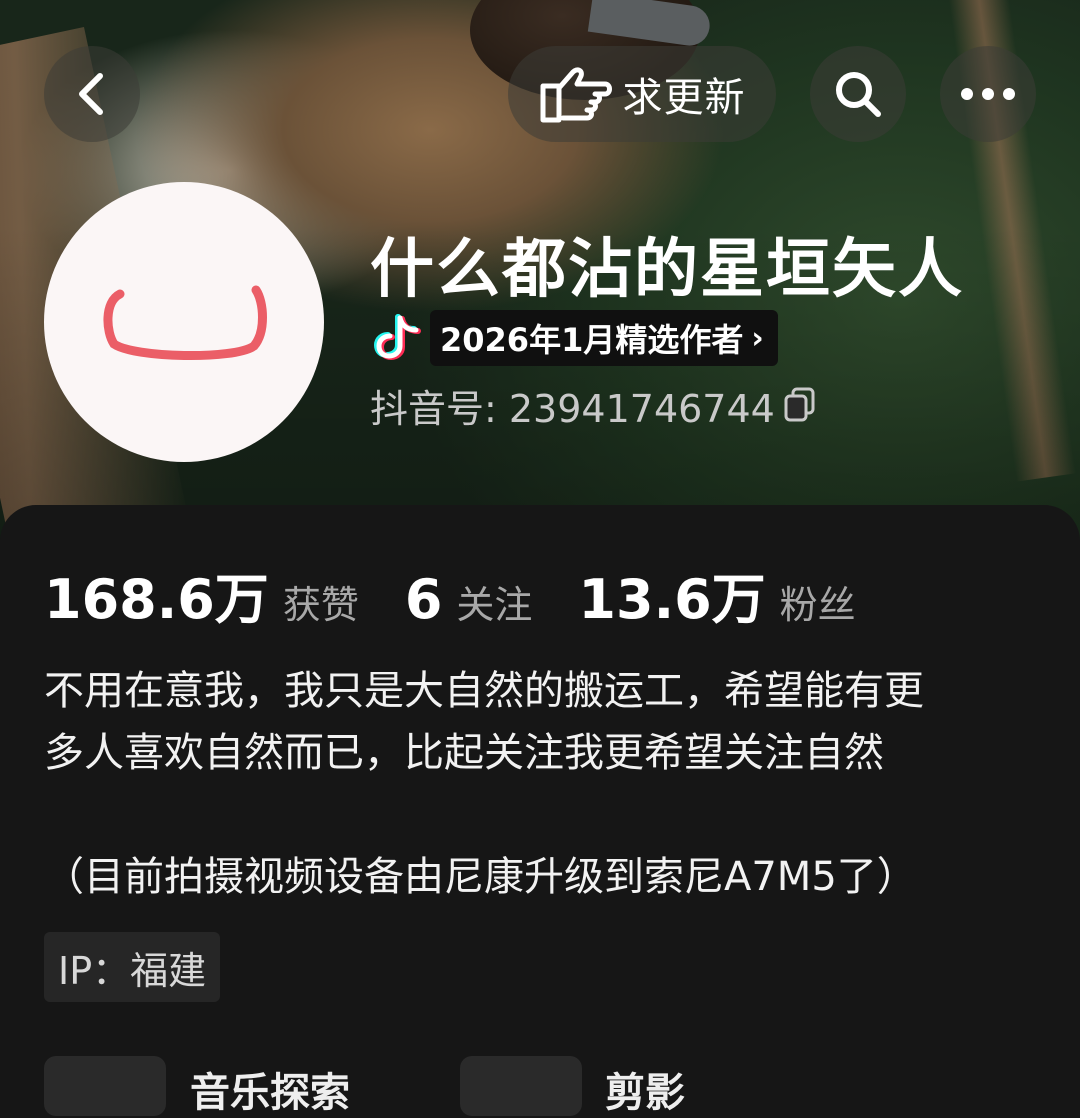 The width and height of the screenshot is (1080, 1118). What do you see at coordinates (576, 95) in the screenshot?
I see `pointing-hand-icon` at bounding box center [576, 95].